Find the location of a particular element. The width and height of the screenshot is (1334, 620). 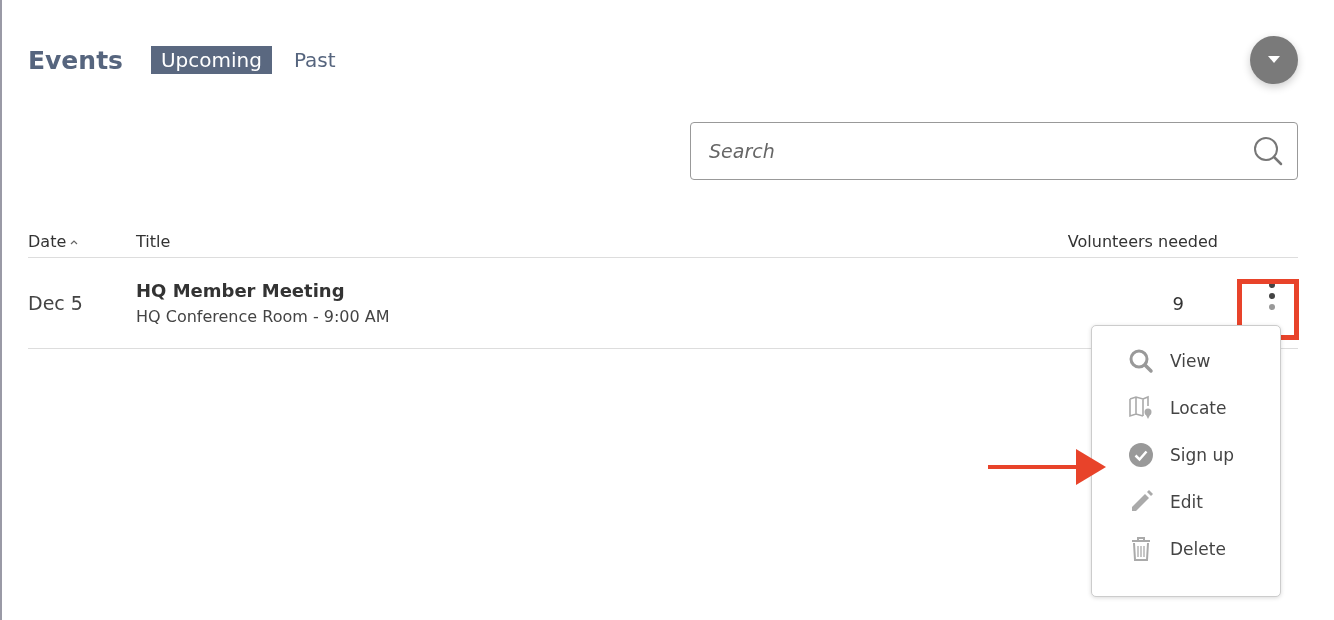

event-location: HQ Conference Room - 9:00 AM is located at coordinates (263, 316).